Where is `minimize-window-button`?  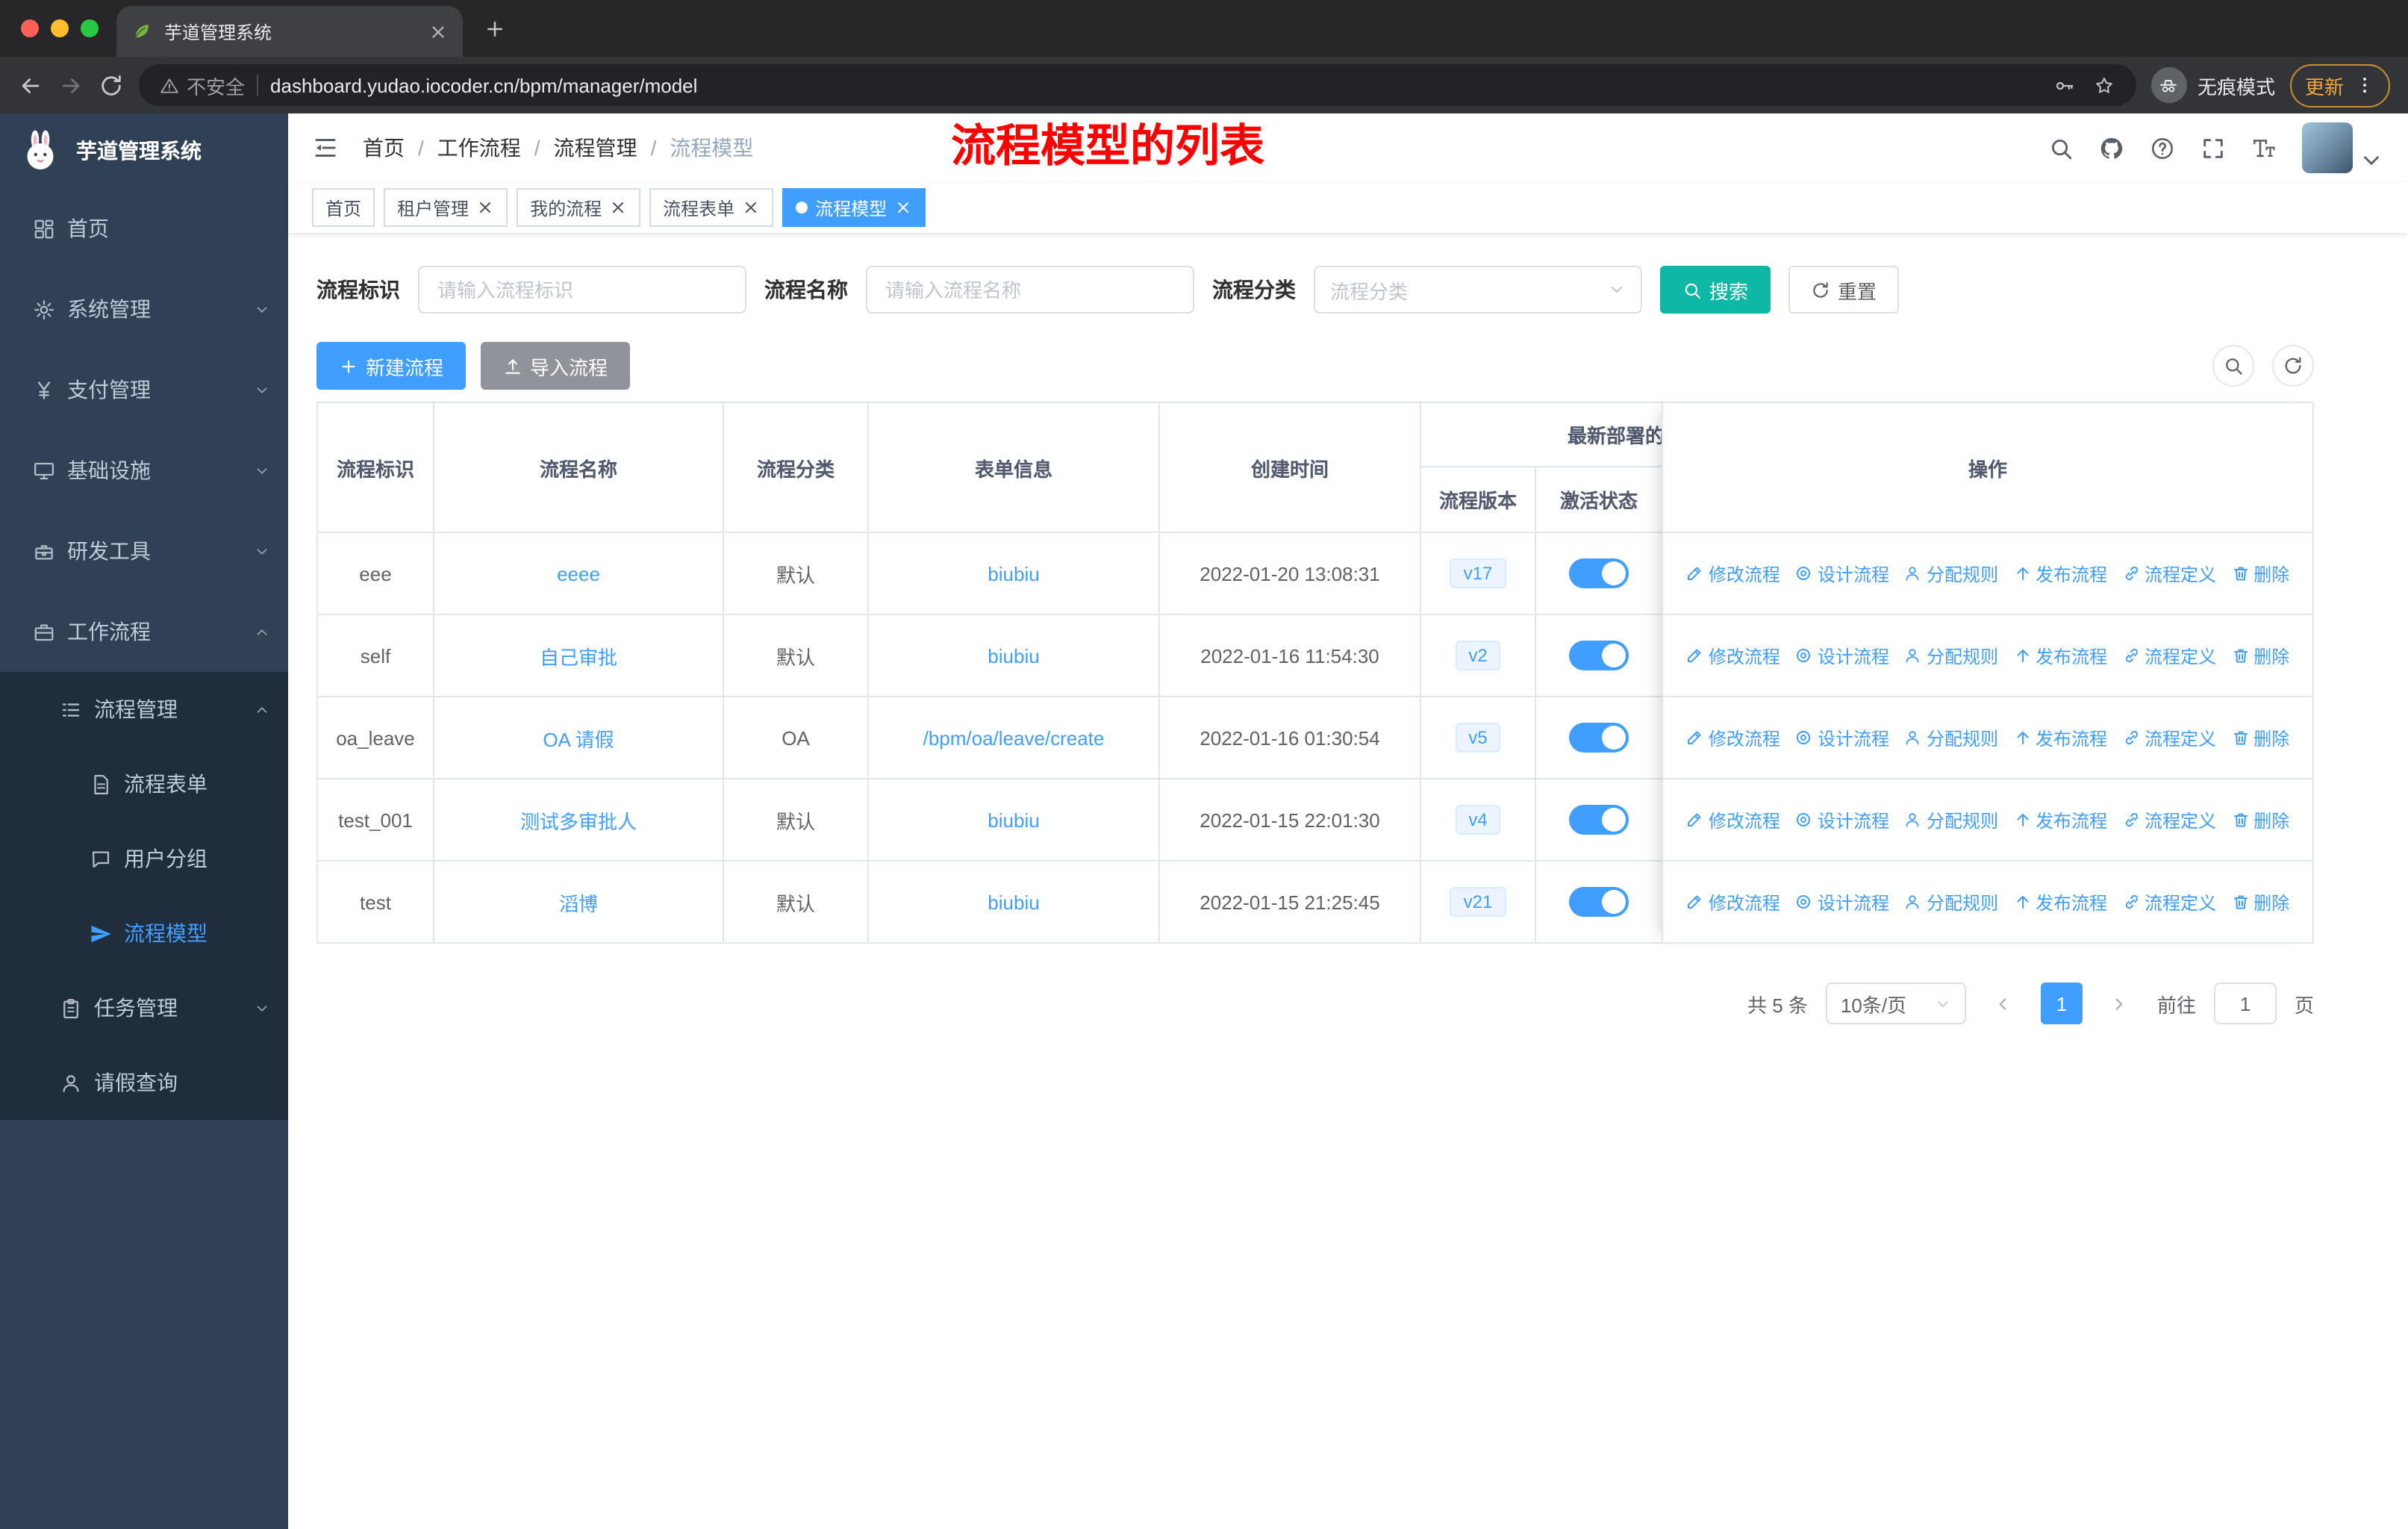 minimize-window-button is located at coordinates (60, 28).